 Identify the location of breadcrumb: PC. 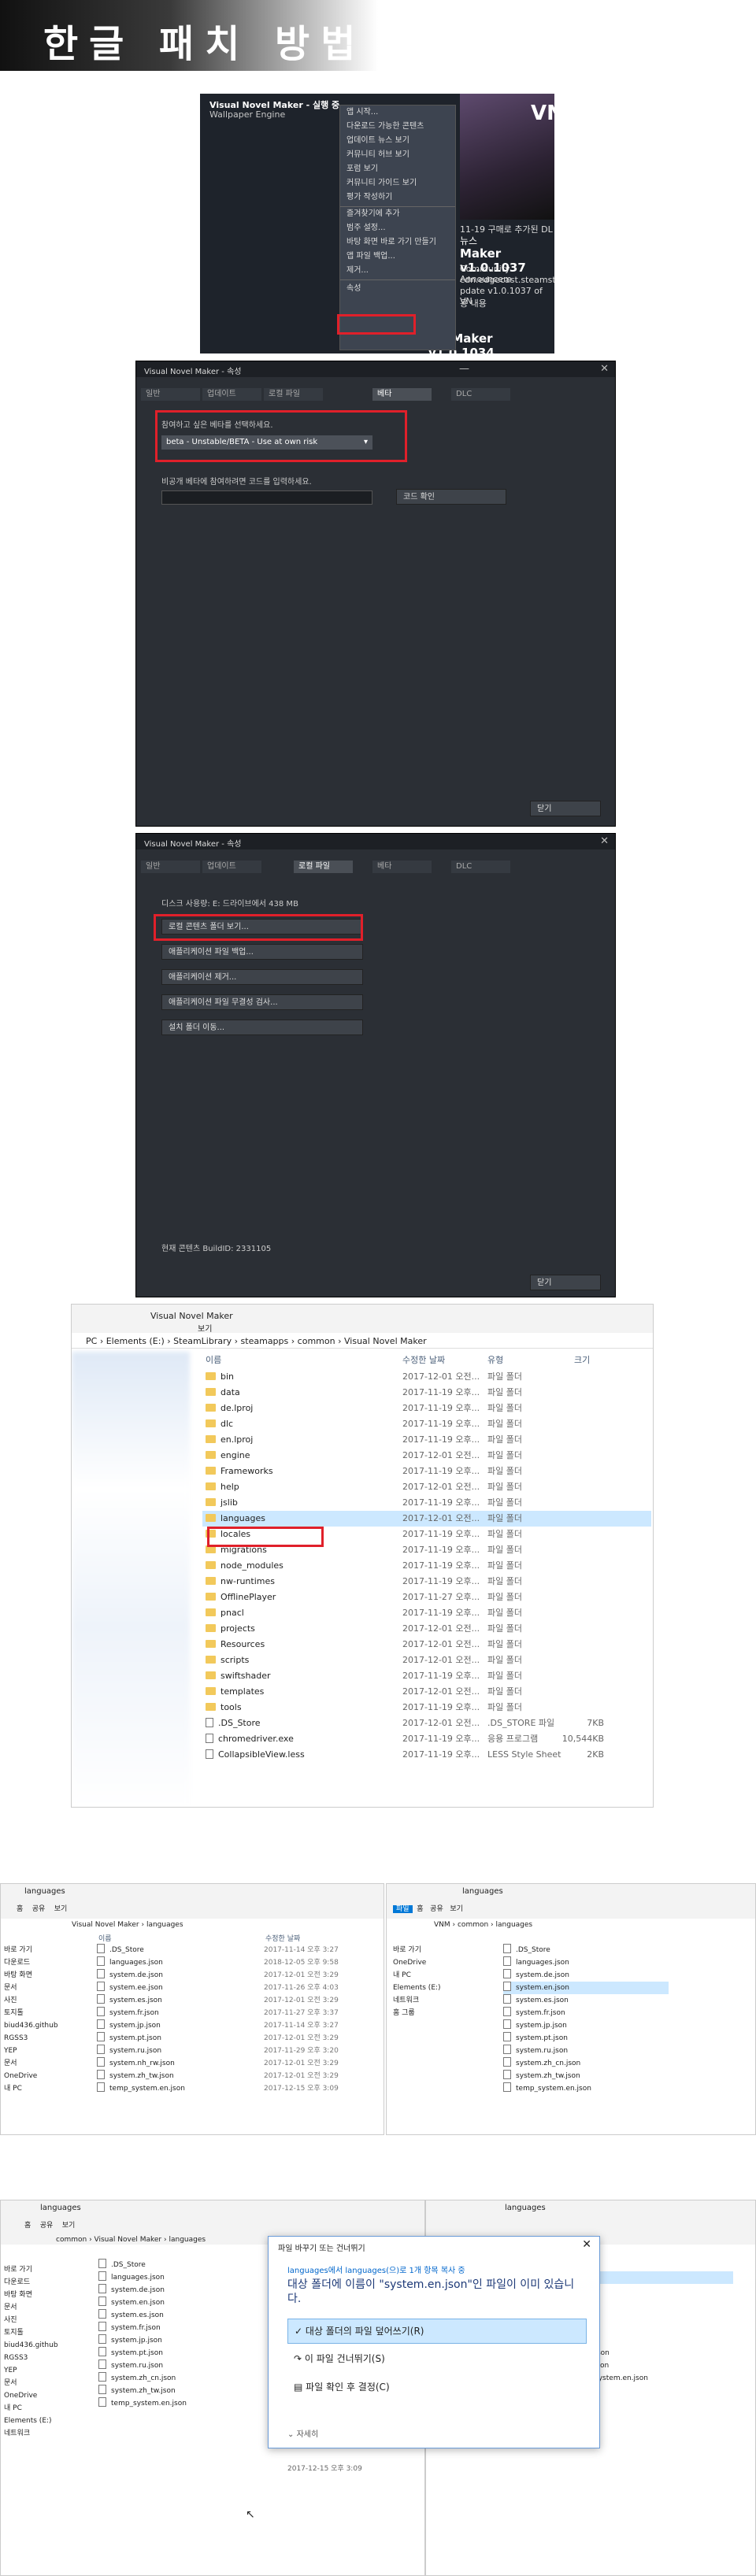
(91, 1341).